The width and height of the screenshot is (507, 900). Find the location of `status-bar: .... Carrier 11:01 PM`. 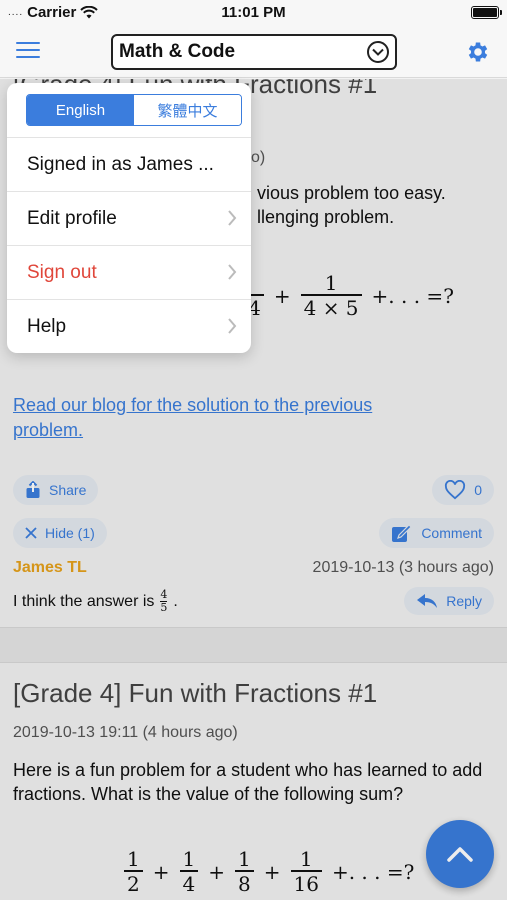

status-bar: .... Carrier 11:01 PM is located at coordinates (253, 13).